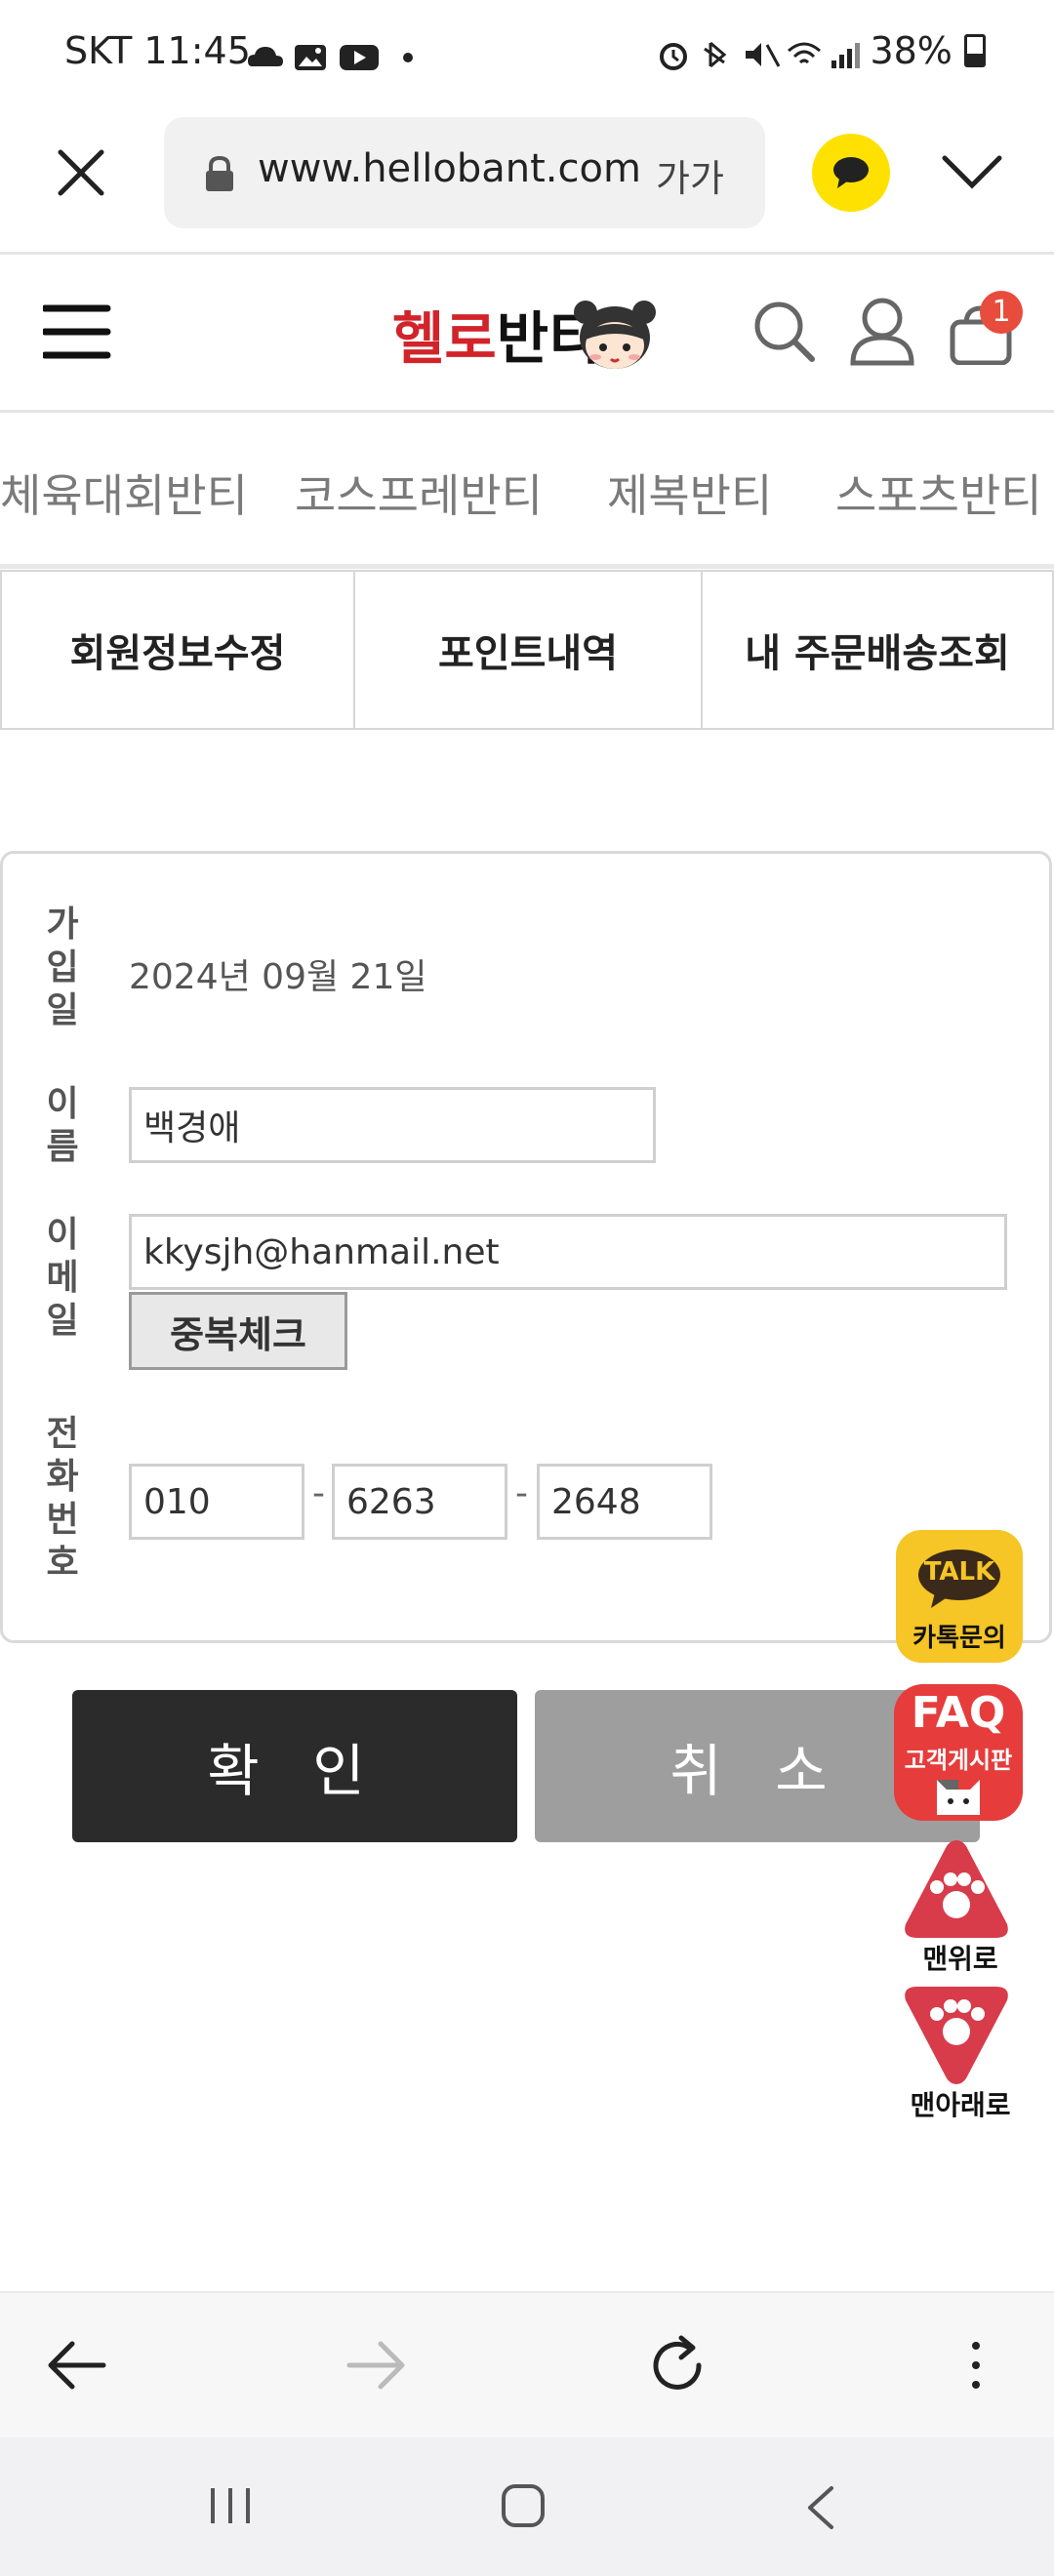 This screenshot has height=2576, width=1054. What do you see at coordinates (959, 1572) in the screenshot?
I see `talk-badge-text: TALK` at bounding box center [959, 1572].